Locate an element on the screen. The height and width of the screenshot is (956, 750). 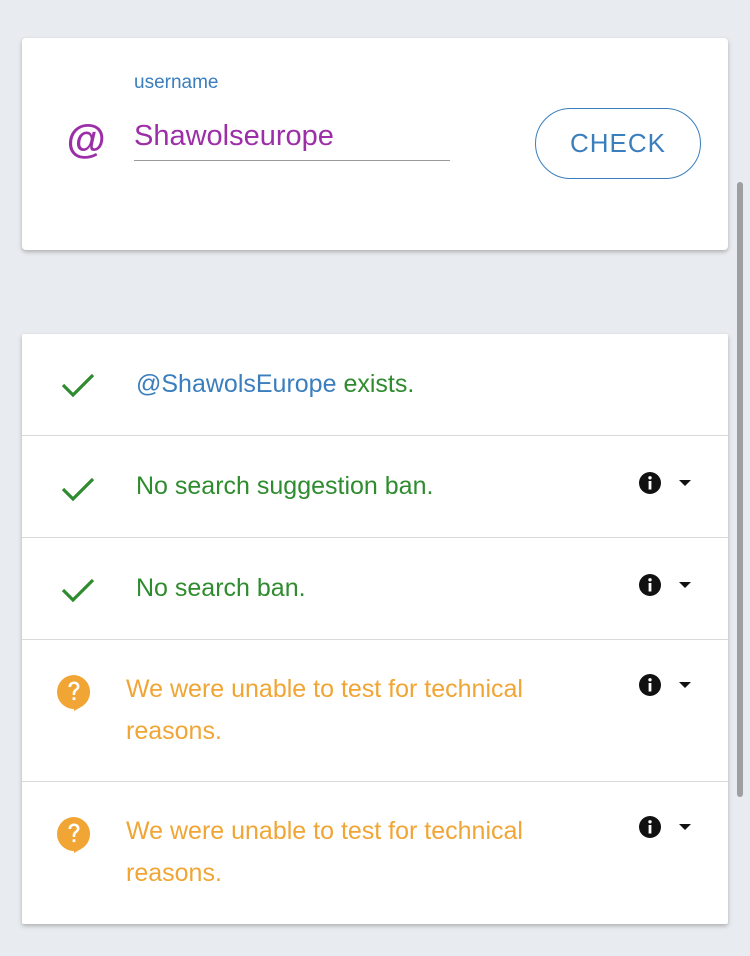
result-text: @ShawolsEurope exists. is located at coordinates (371, 384).